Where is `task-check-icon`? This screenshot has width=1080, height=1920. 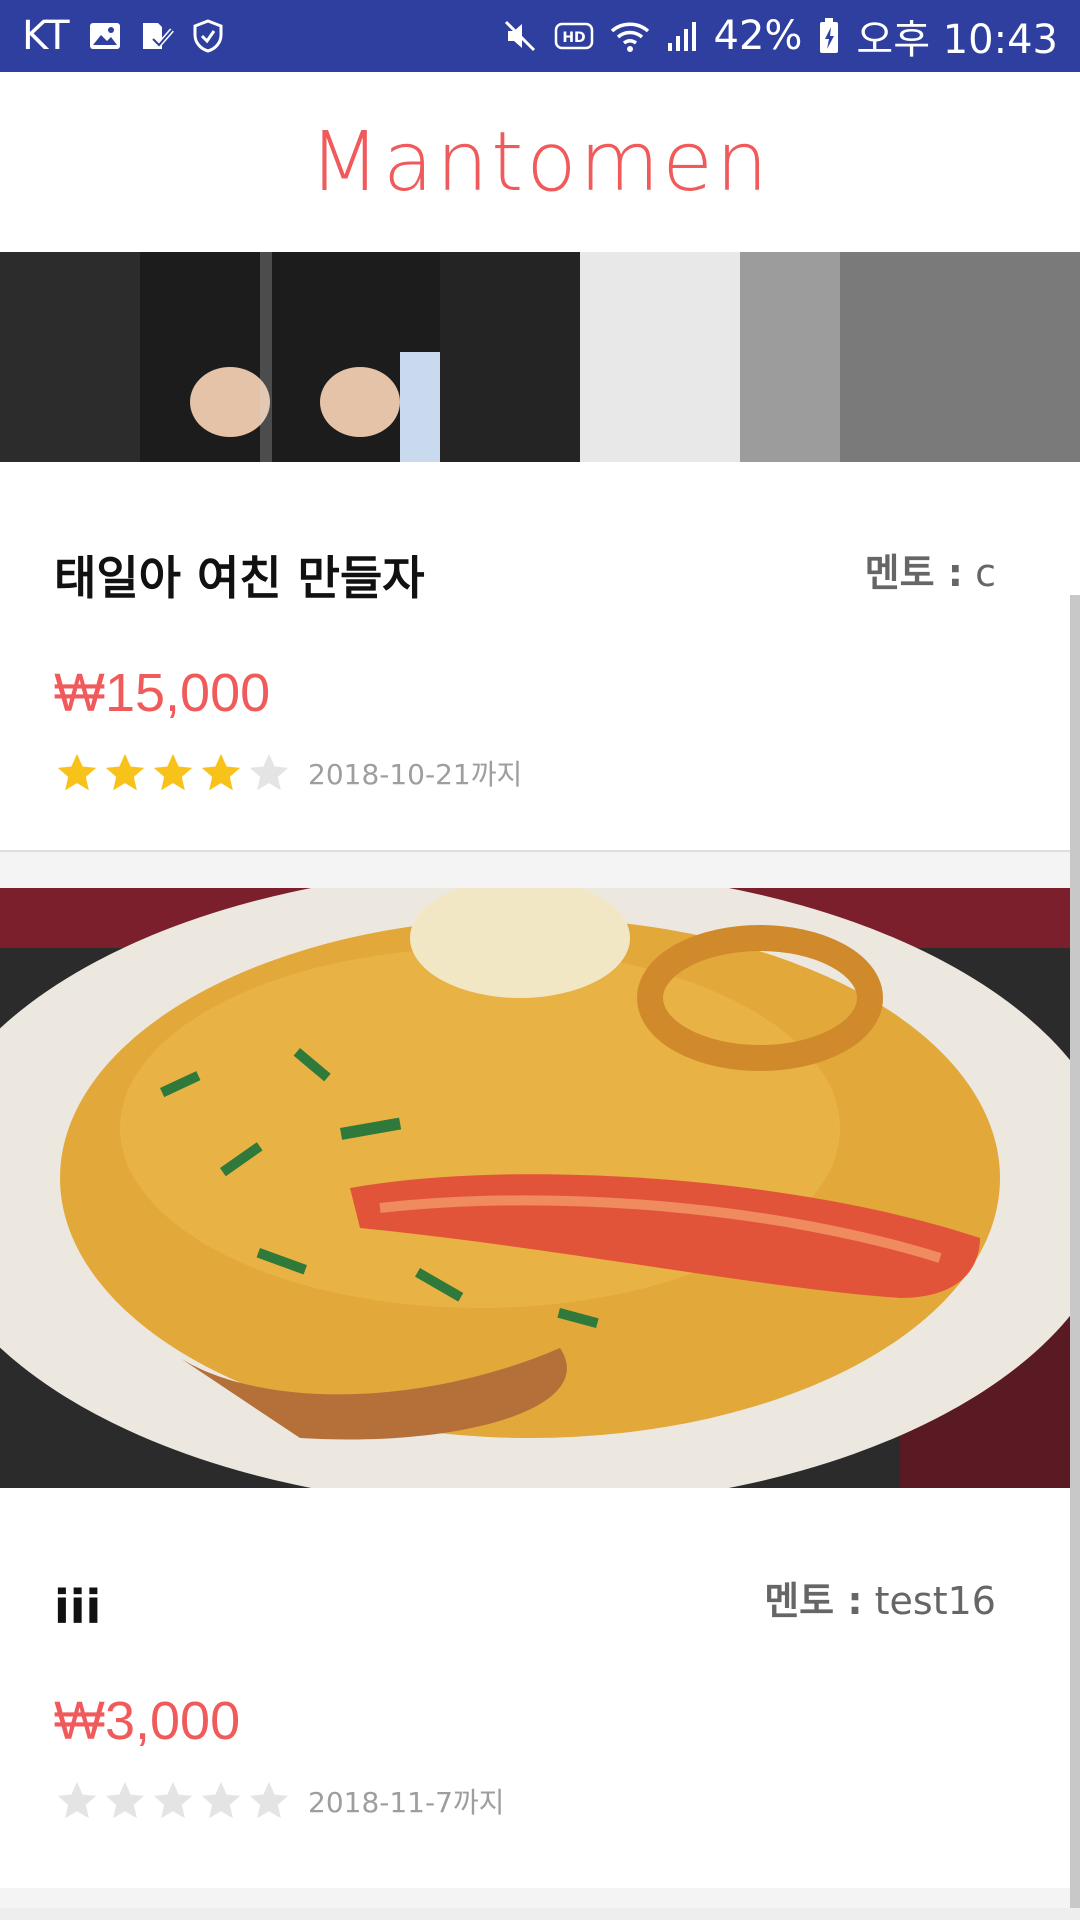
task-check-icon is located at coordinates (157, 36).